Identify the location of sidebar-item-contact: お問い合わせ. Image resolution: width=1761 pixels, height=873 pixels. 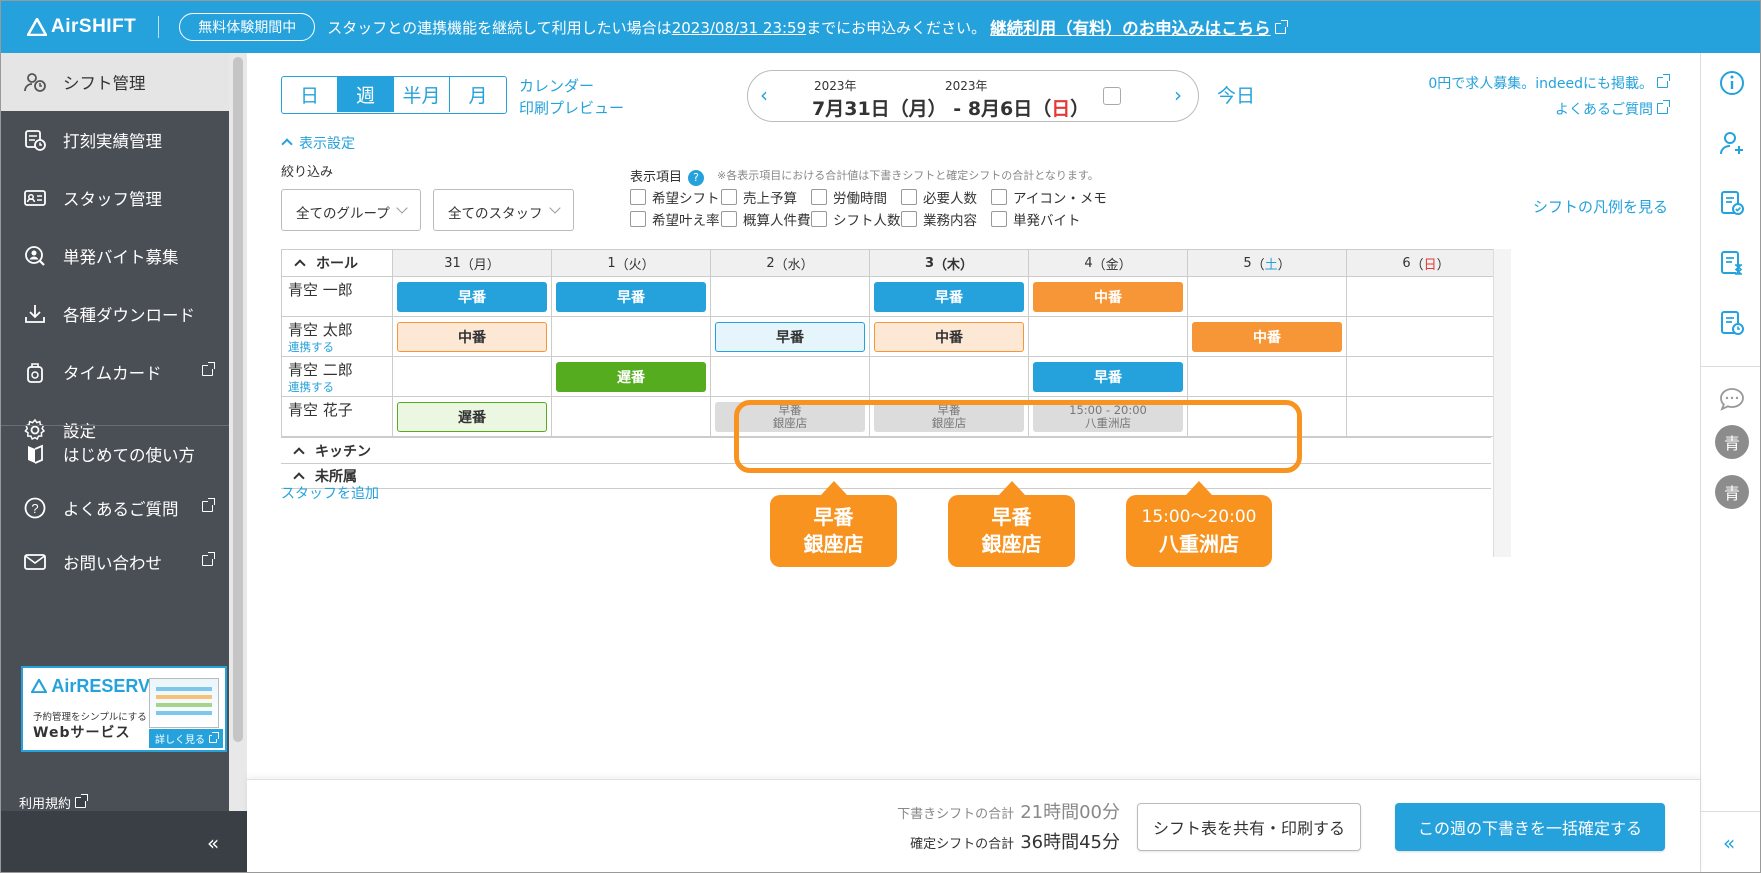
(115, 562).